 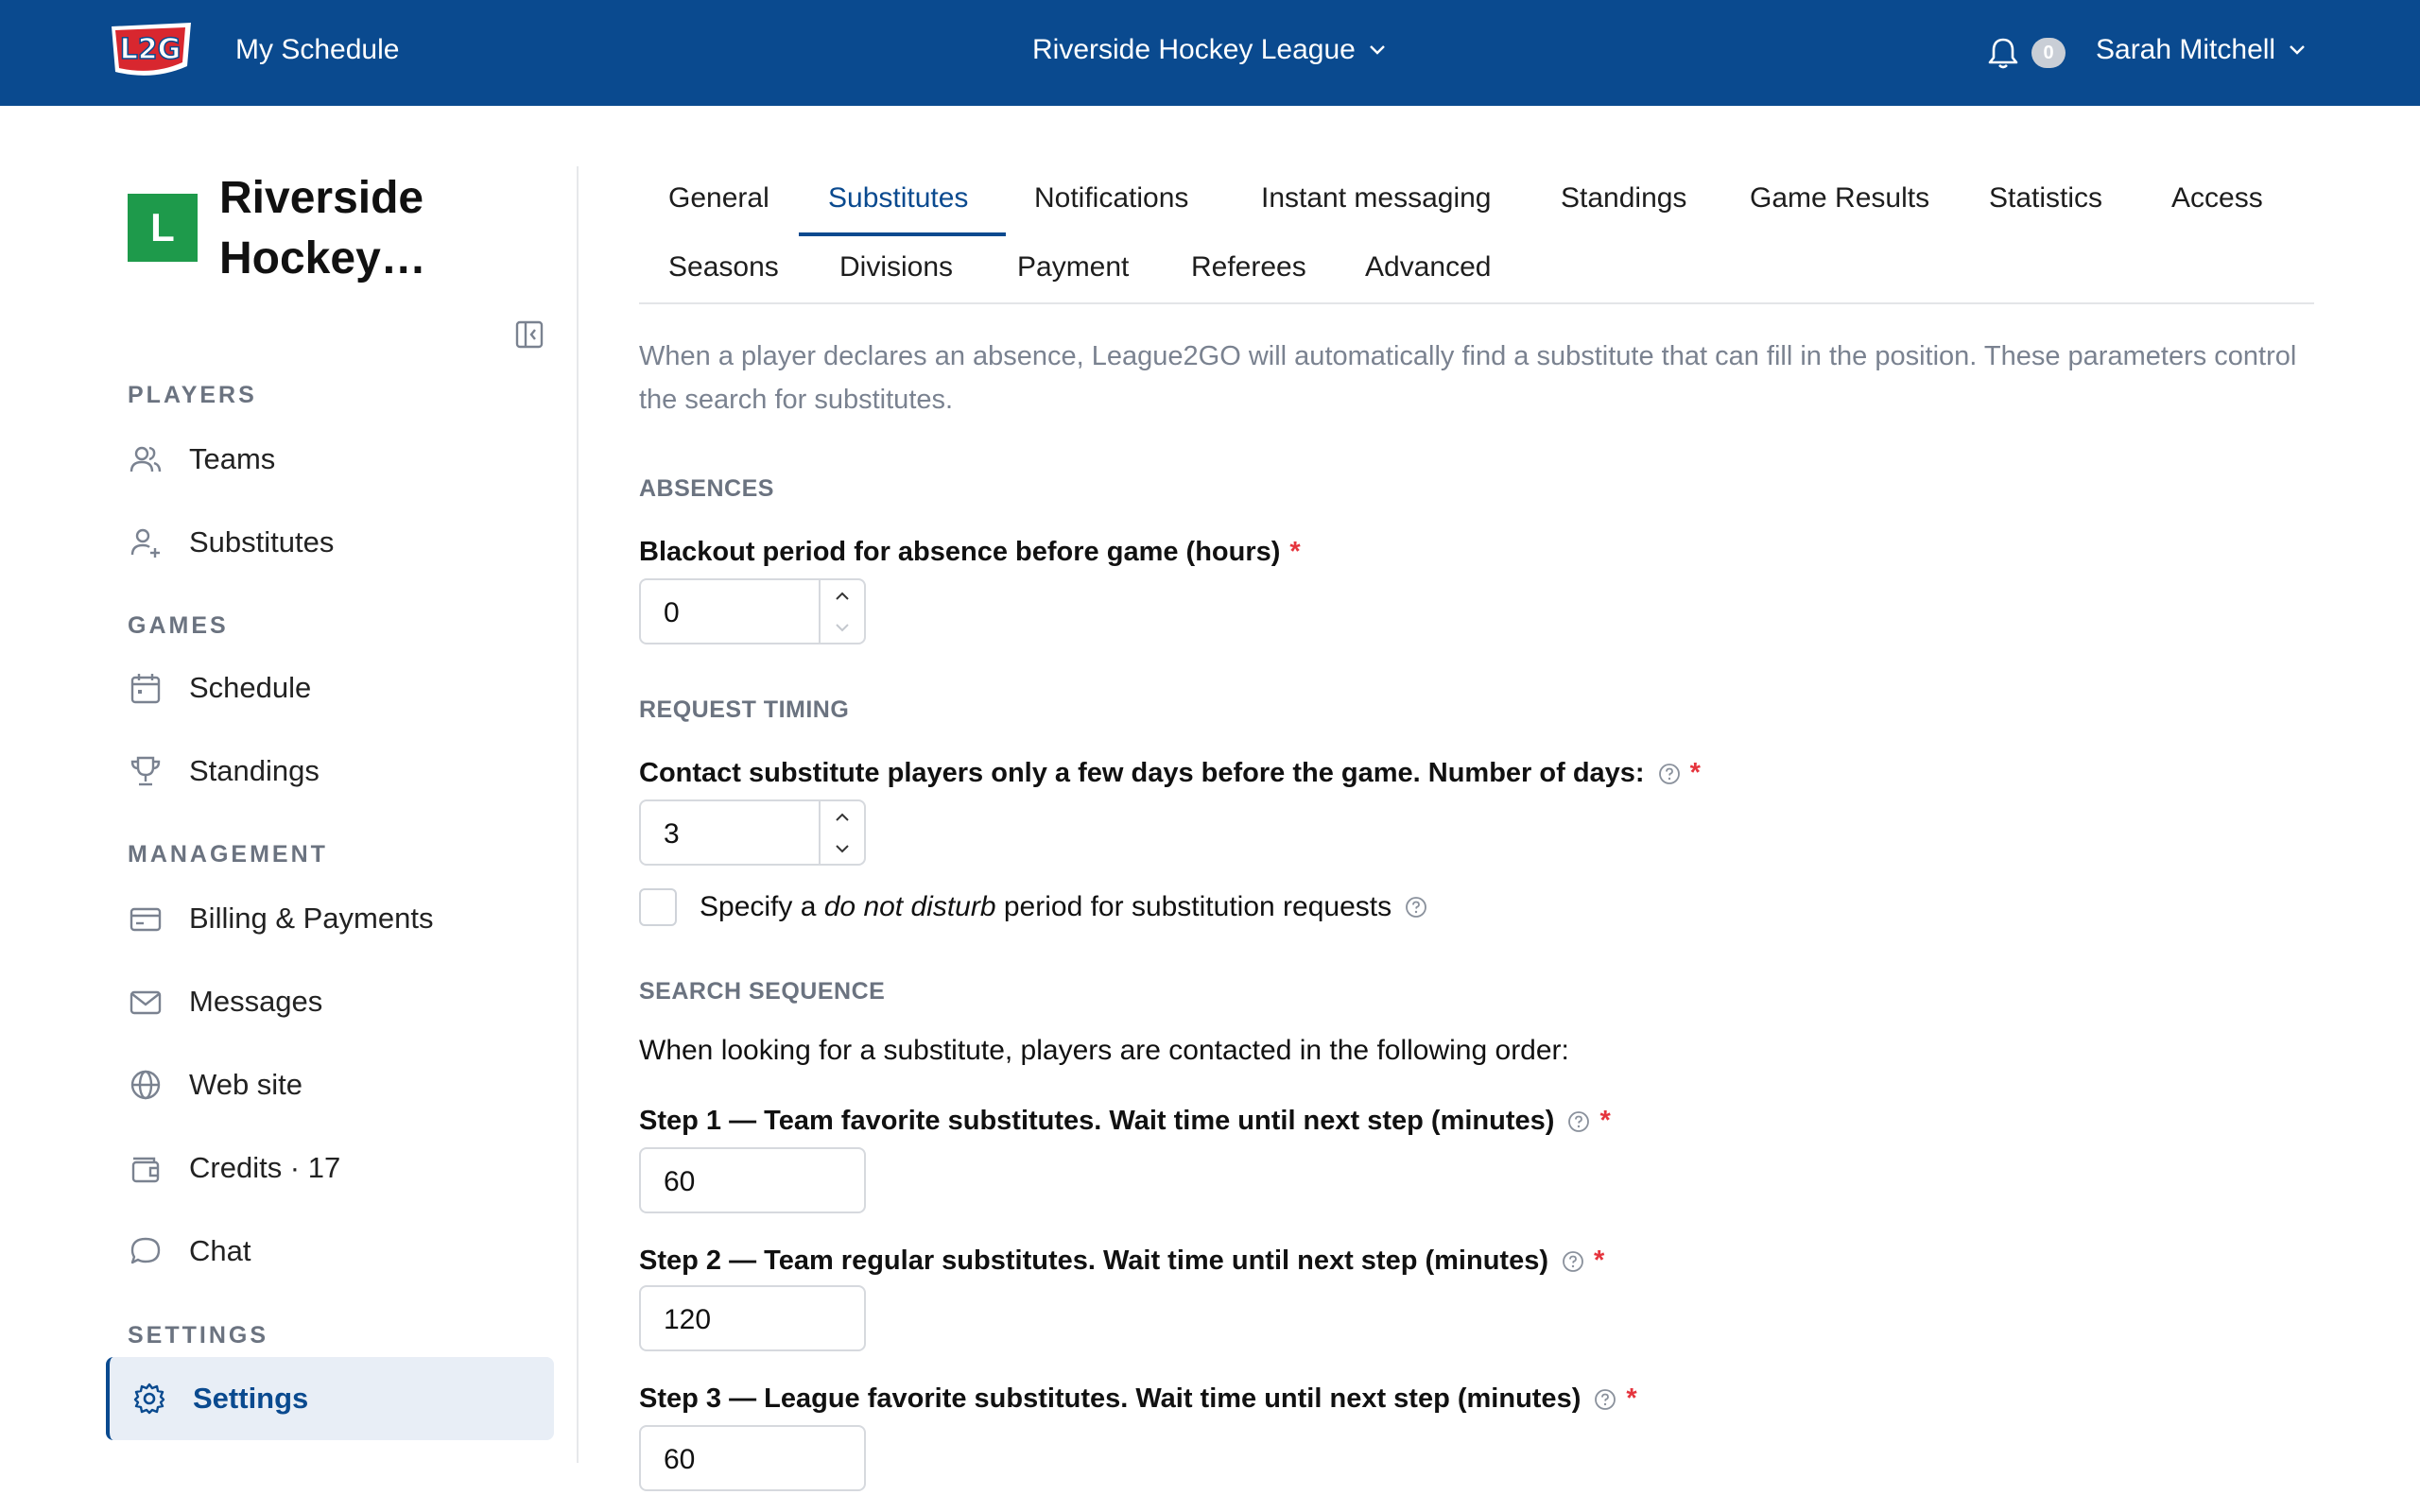 I want to click on step3-wait-value: 60, so click(x=680, y=1459).